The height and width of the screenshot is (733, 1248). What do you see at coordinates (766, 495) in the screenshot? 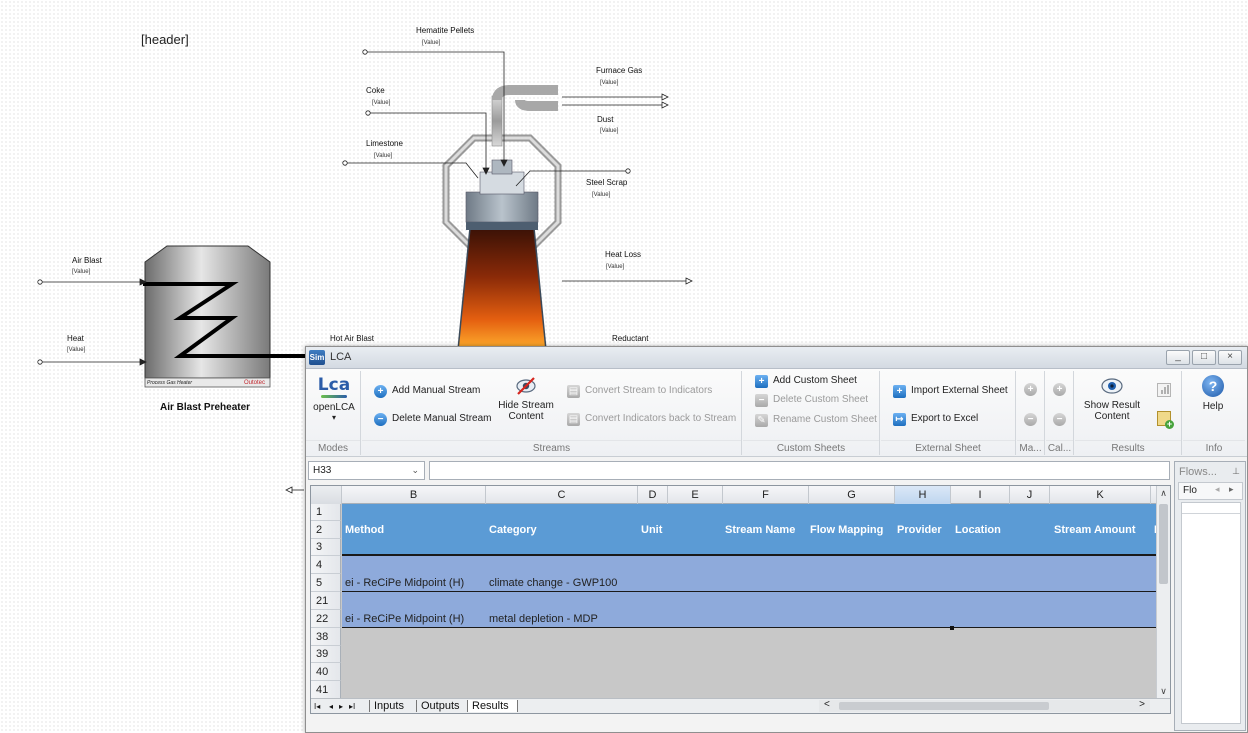
I see `column-header-f: F` at bounding box center [766, 495].